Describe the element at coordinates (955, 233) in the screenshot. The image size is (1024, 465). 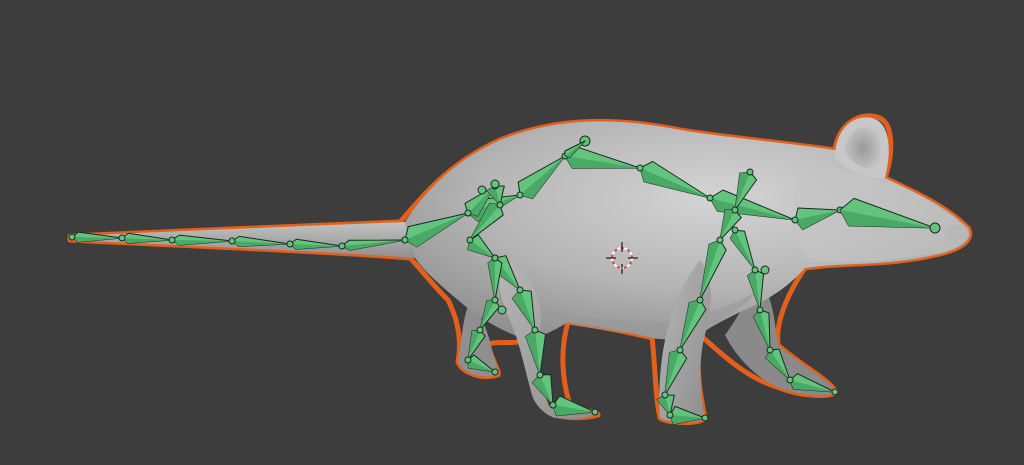
I see `snout` at that location.